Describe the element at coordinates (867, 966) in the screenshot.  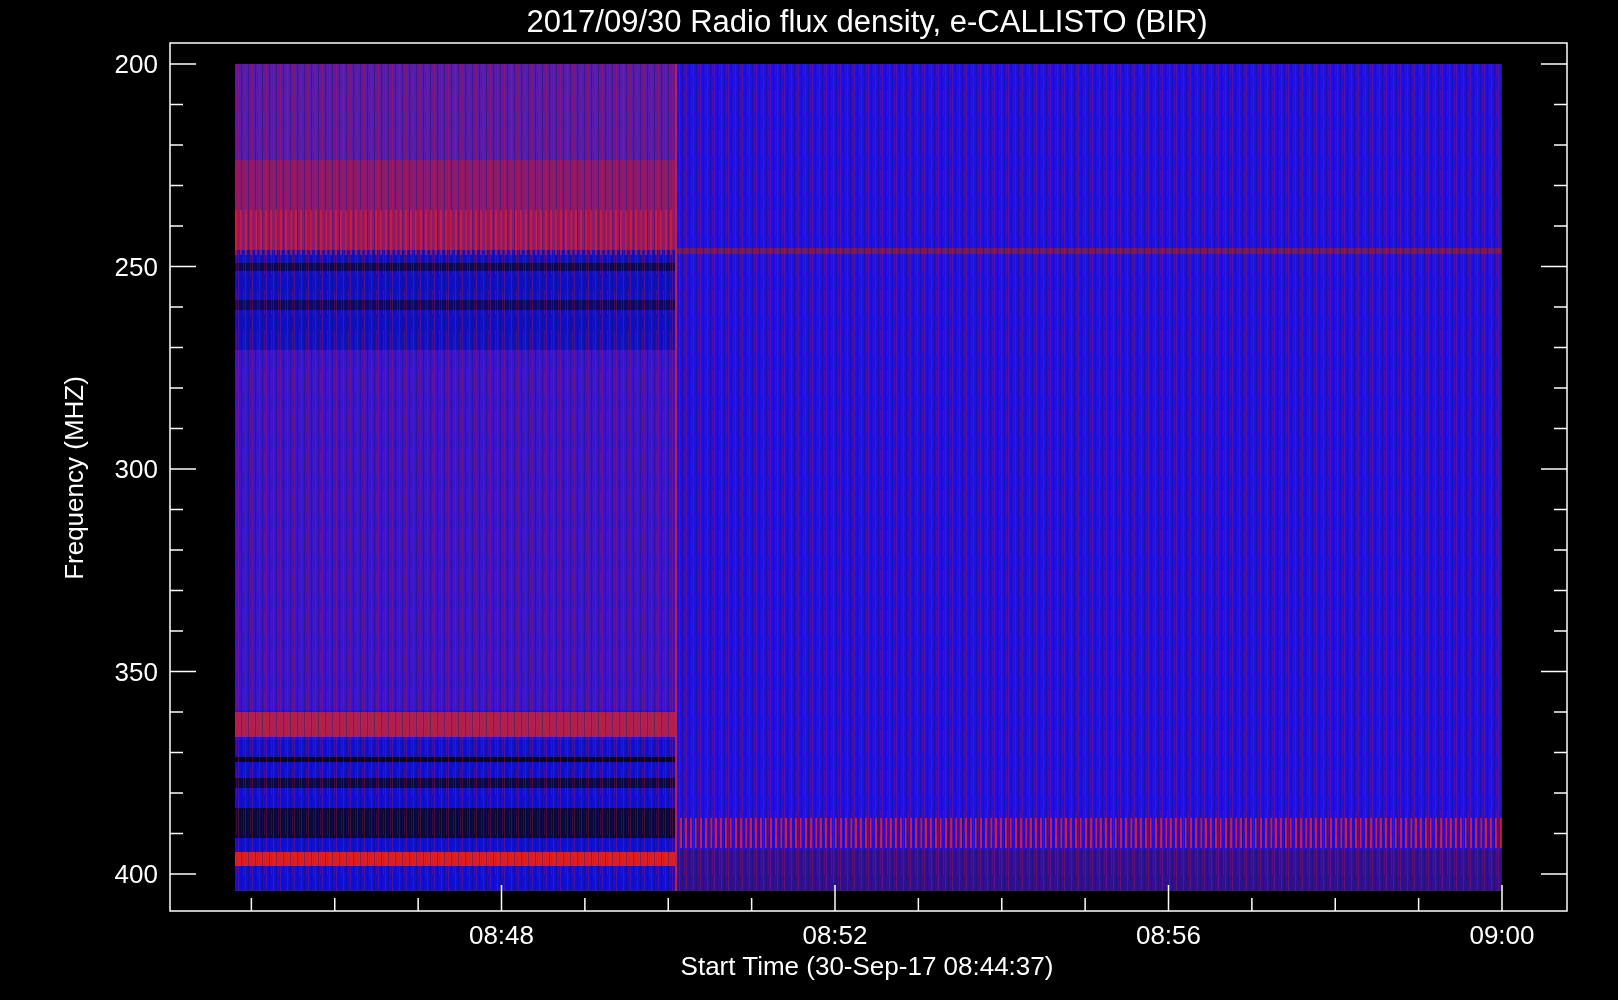
I see `x-axis-label: Start Time (30-Sep-17 08:44:37)` at that location.